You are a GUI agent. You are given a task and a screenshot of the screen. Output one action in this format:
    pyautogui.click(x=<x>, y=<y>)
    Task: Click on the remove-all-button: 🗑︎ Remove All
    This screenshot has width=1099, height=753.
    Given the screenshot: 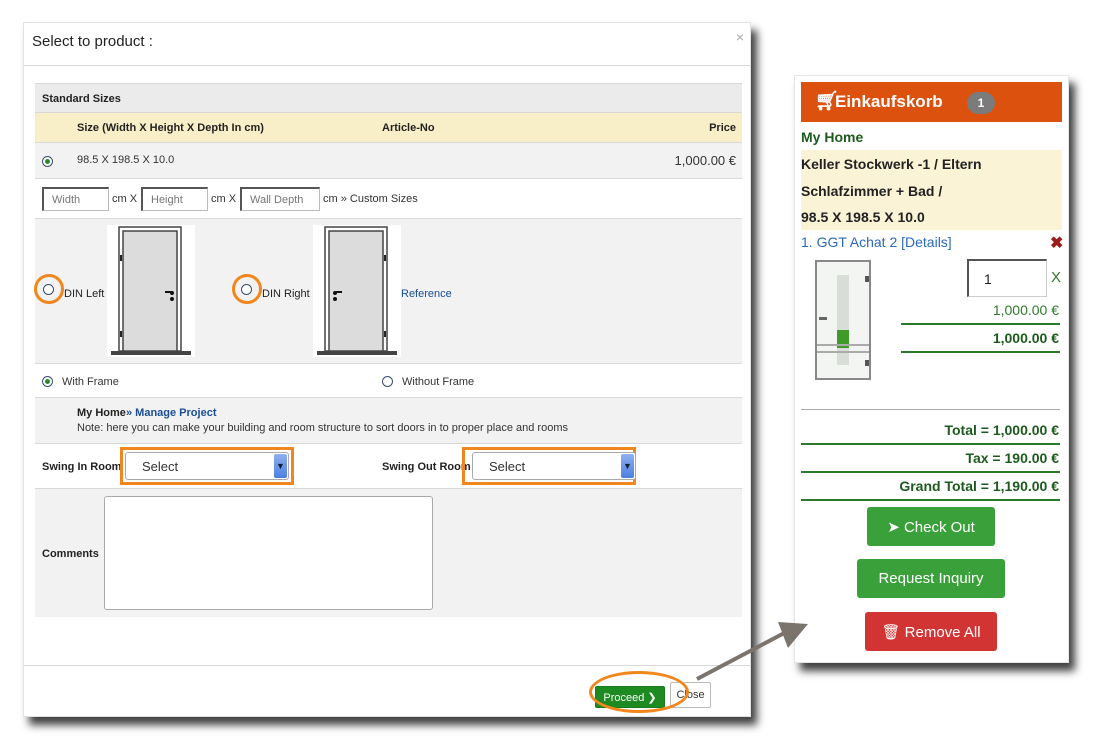 What is the action you would take?
    pyautogui.click(x=931, y=631)
    